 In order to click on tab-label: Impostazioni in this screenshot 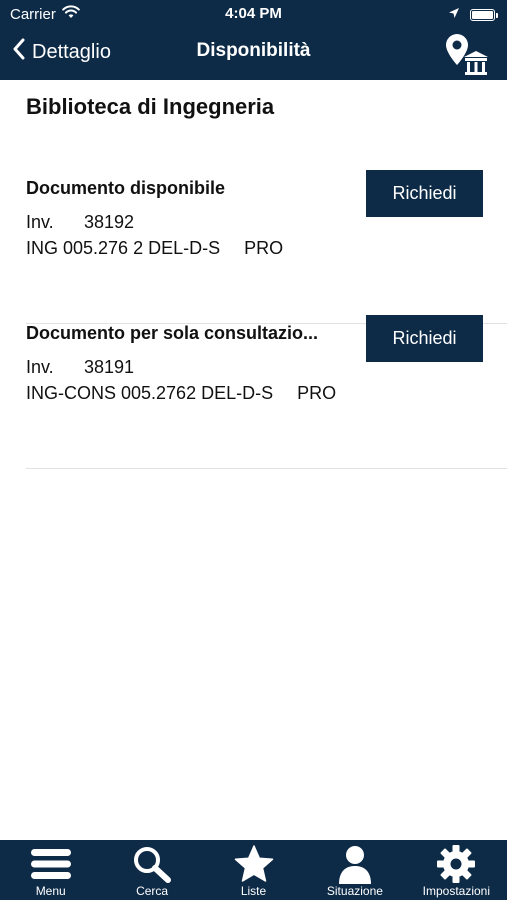, I will do `click(456, 891)`.